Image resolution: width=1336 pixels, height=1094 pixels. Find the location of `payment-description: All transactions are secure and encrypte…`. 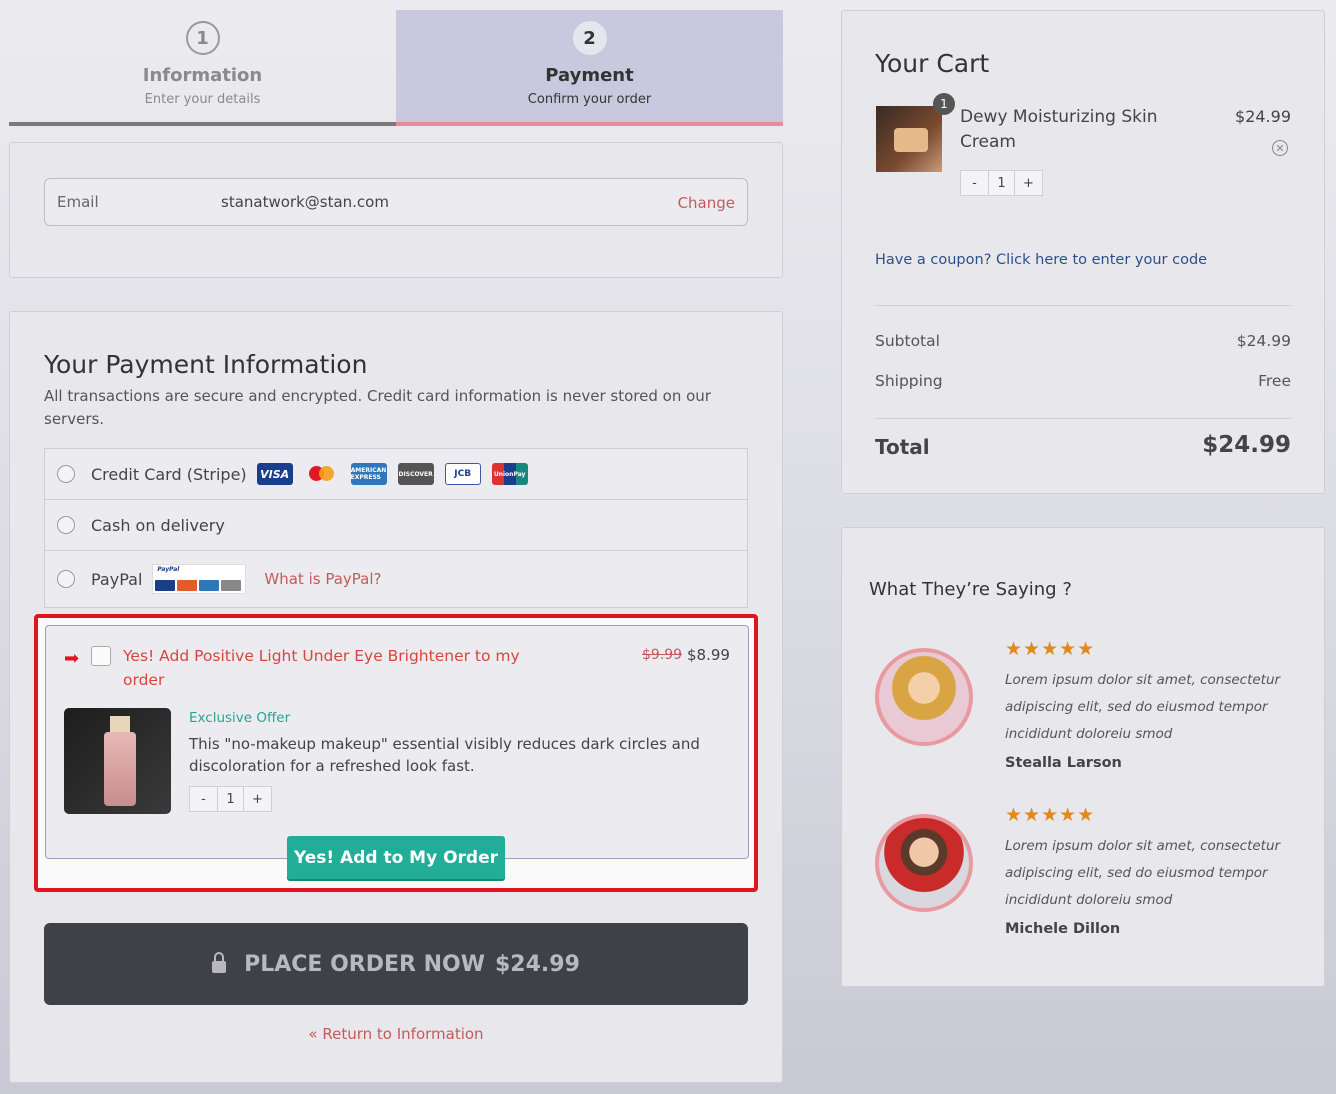

payment-description: All transactions are secure and encrypte… is located at coordinates (377, 407).